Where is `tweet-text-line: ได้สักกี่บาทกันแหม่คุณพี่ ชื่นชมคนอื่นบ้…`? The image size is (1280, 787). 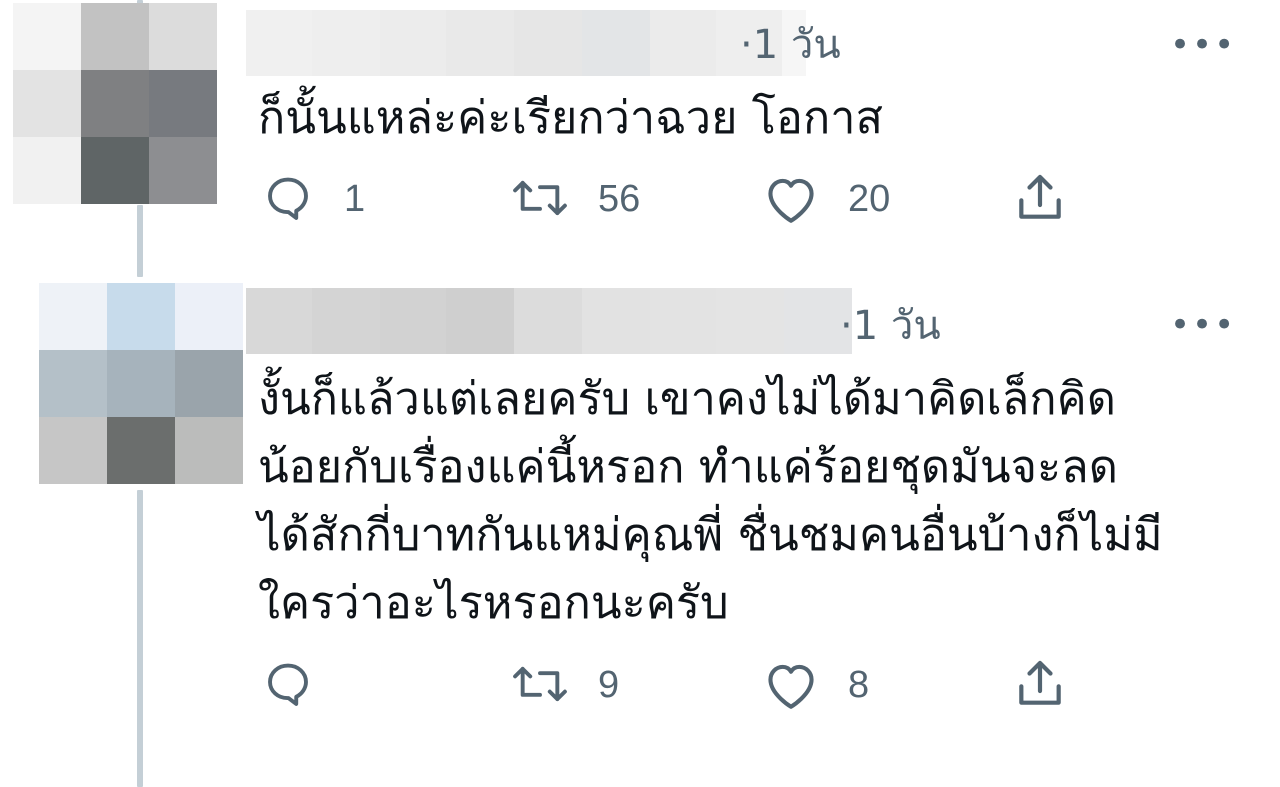 tweet-text-line: ได้สักกี่บาทกันแหม่คุณพี่ ชื่นชมคนอื่นบ้… is located at coordinates (710, 534).